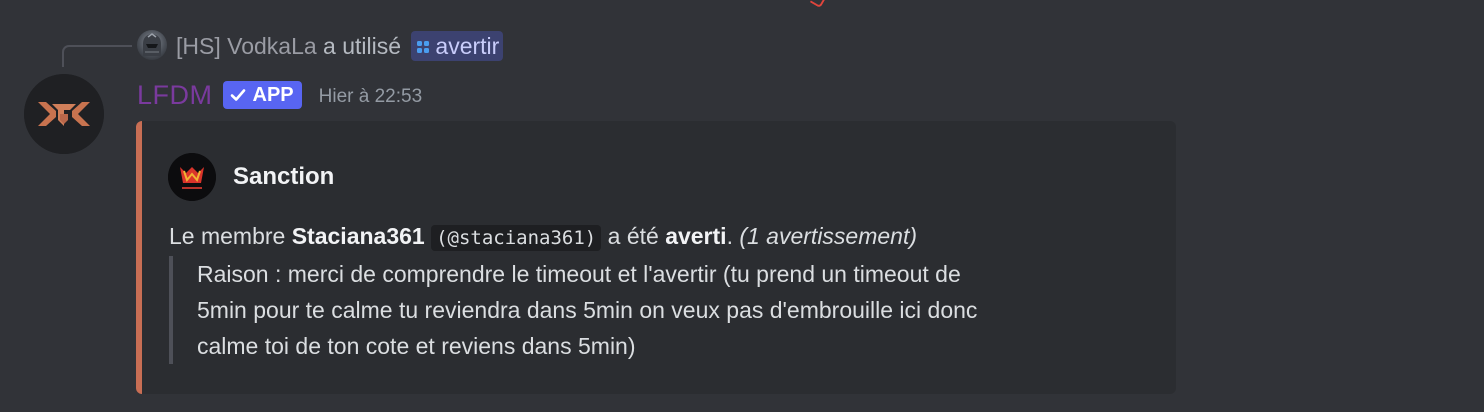  I want to click on bot-username: LFDM, so click(175, 95).